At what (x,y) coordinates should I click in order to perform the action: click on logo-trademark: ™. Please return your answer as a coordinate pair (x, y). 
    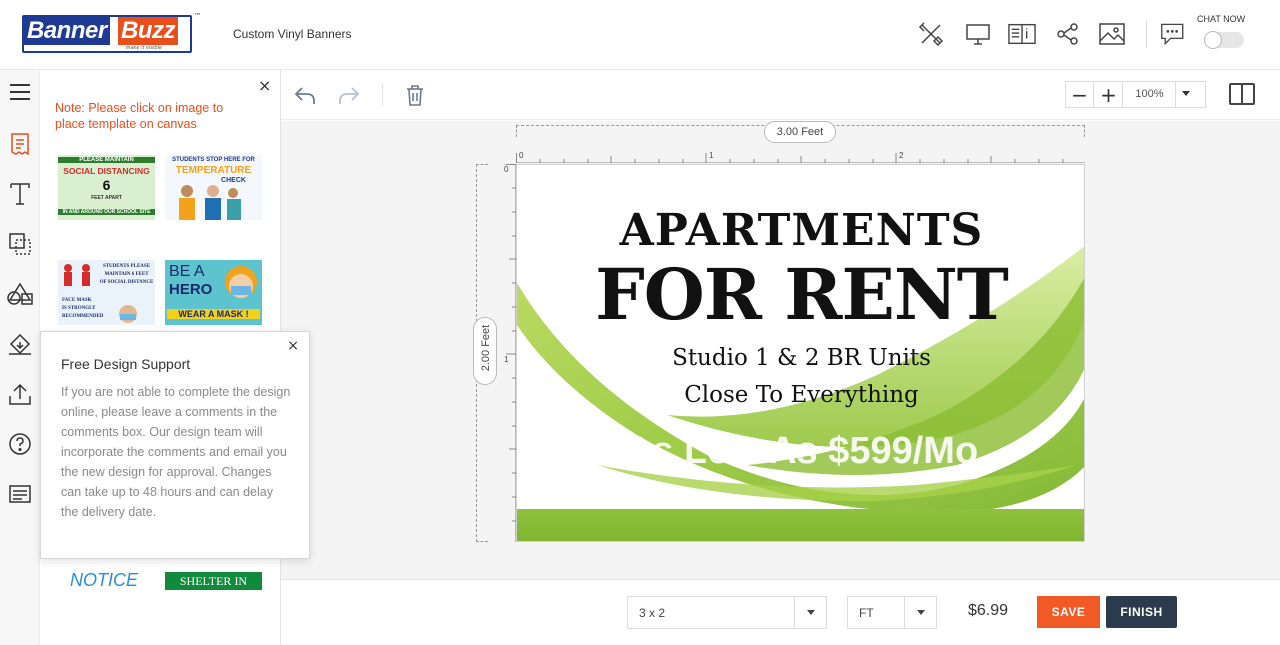
    Looking at the image, I should click on (197, 16).